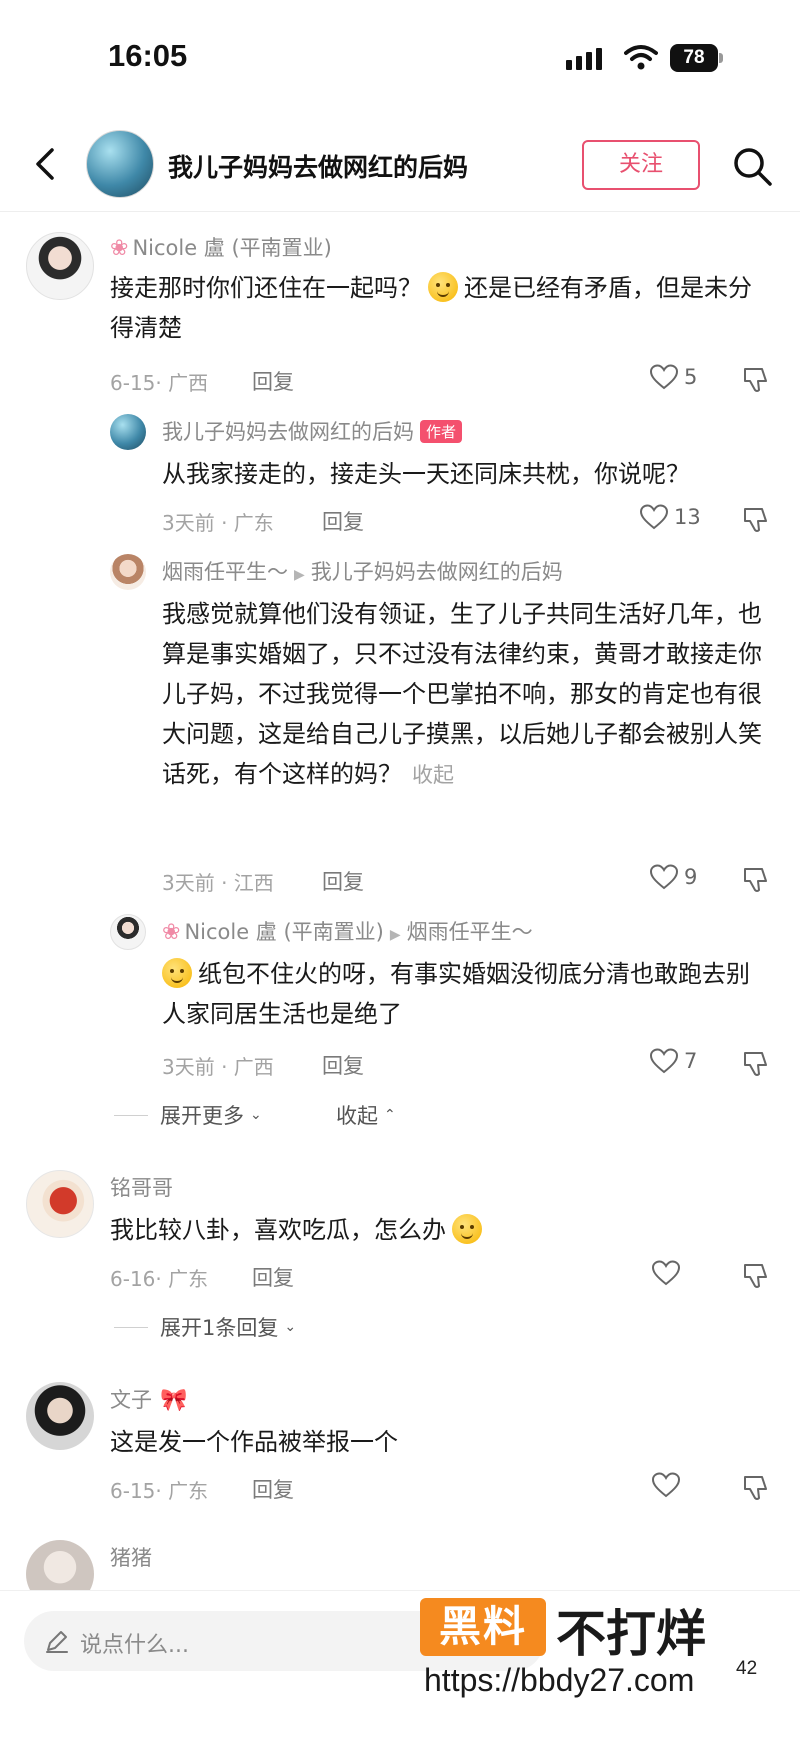 The height and width of the screenshot is (1739, 800). Describe the element at coordinates (318, 167) in the screenshot. I see `page-title: 我儿子妈妈去做网红的后妈` at that location.